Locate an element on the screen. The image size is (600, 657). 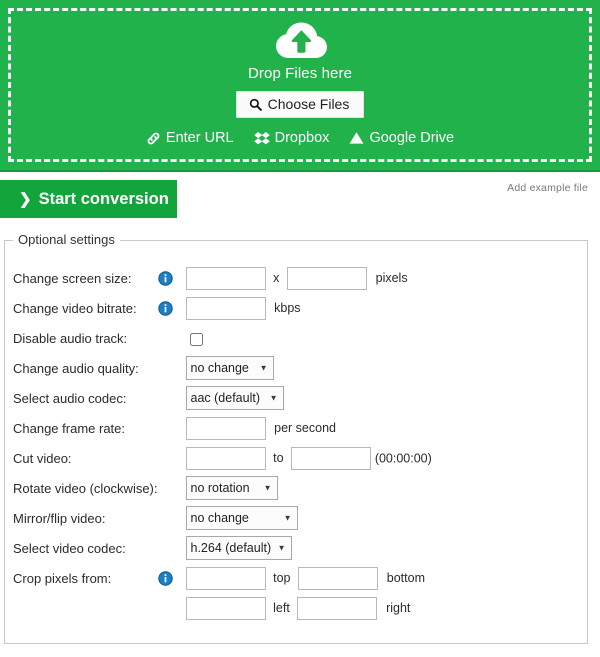
audio-quality-select: no change is located at coordinates (229, 368).